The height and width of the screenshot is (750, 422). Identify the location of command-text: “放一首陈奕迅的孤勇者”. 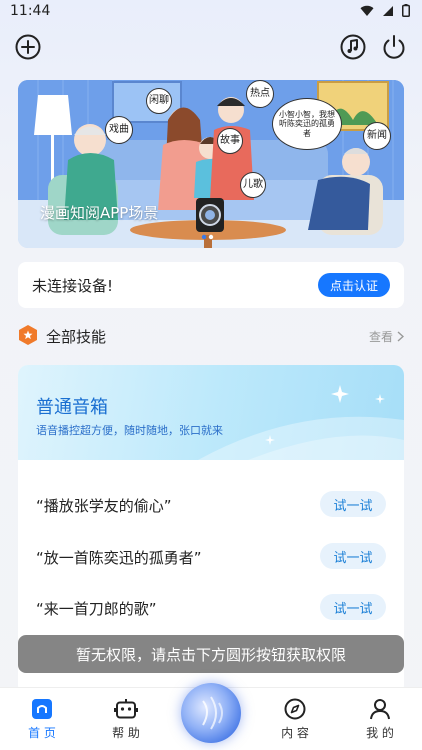
(119, 558).